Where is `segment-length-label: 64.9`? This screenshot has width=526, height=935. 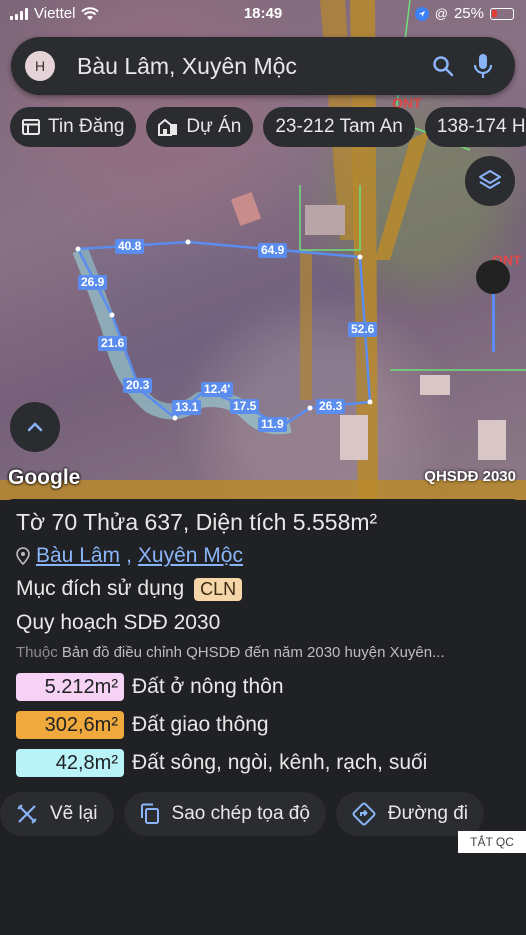
segment-length-label: 64.9 is located at coordinates (273, 250).